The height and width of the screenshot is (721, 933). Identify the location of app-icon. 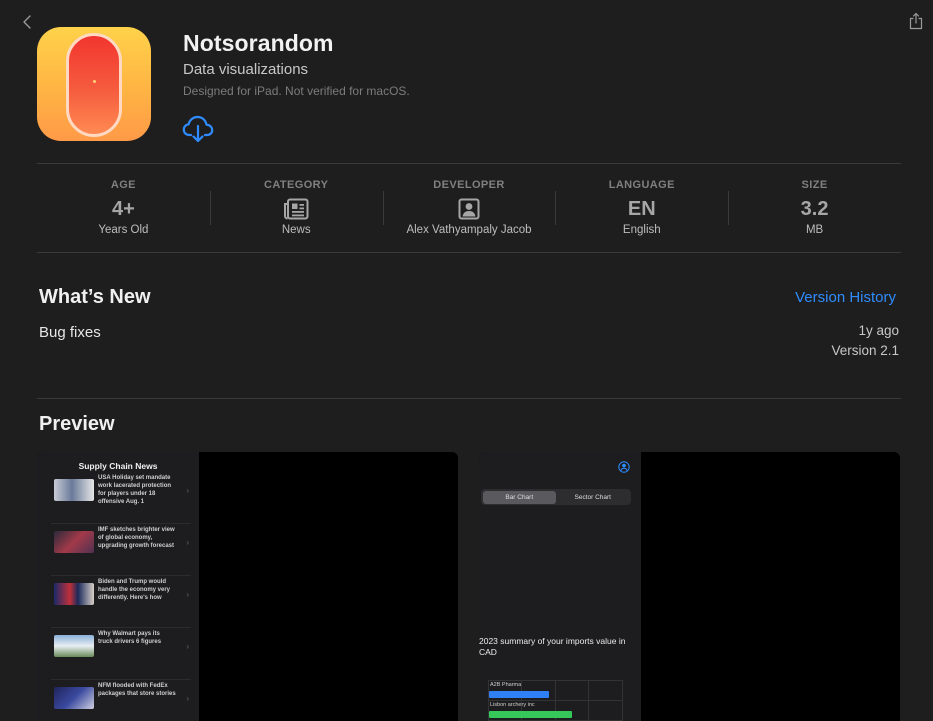
(94, 84).